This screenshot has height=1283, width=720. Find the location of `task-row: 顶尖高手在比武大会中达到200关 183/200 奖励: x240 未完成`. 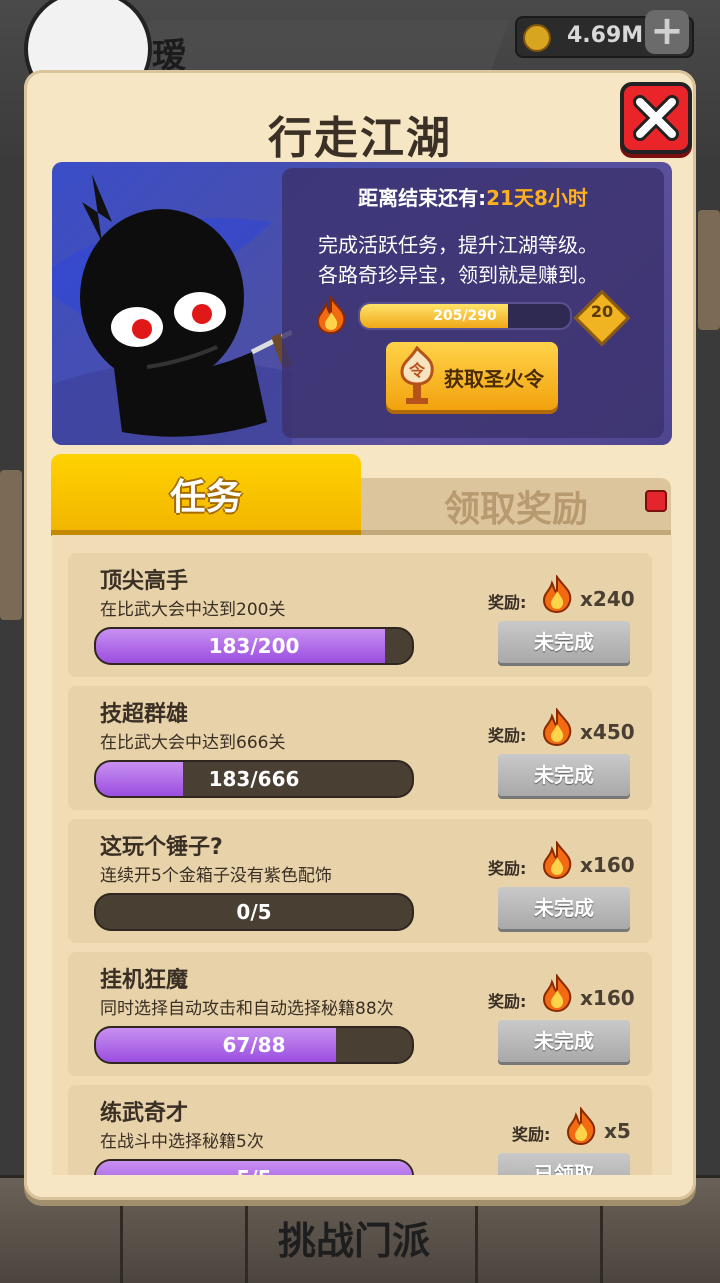

task-row: 顶尖高手在比武大会中达到200关 183/200 奖励: x240 未完成 is located at coordinates (360, 615).